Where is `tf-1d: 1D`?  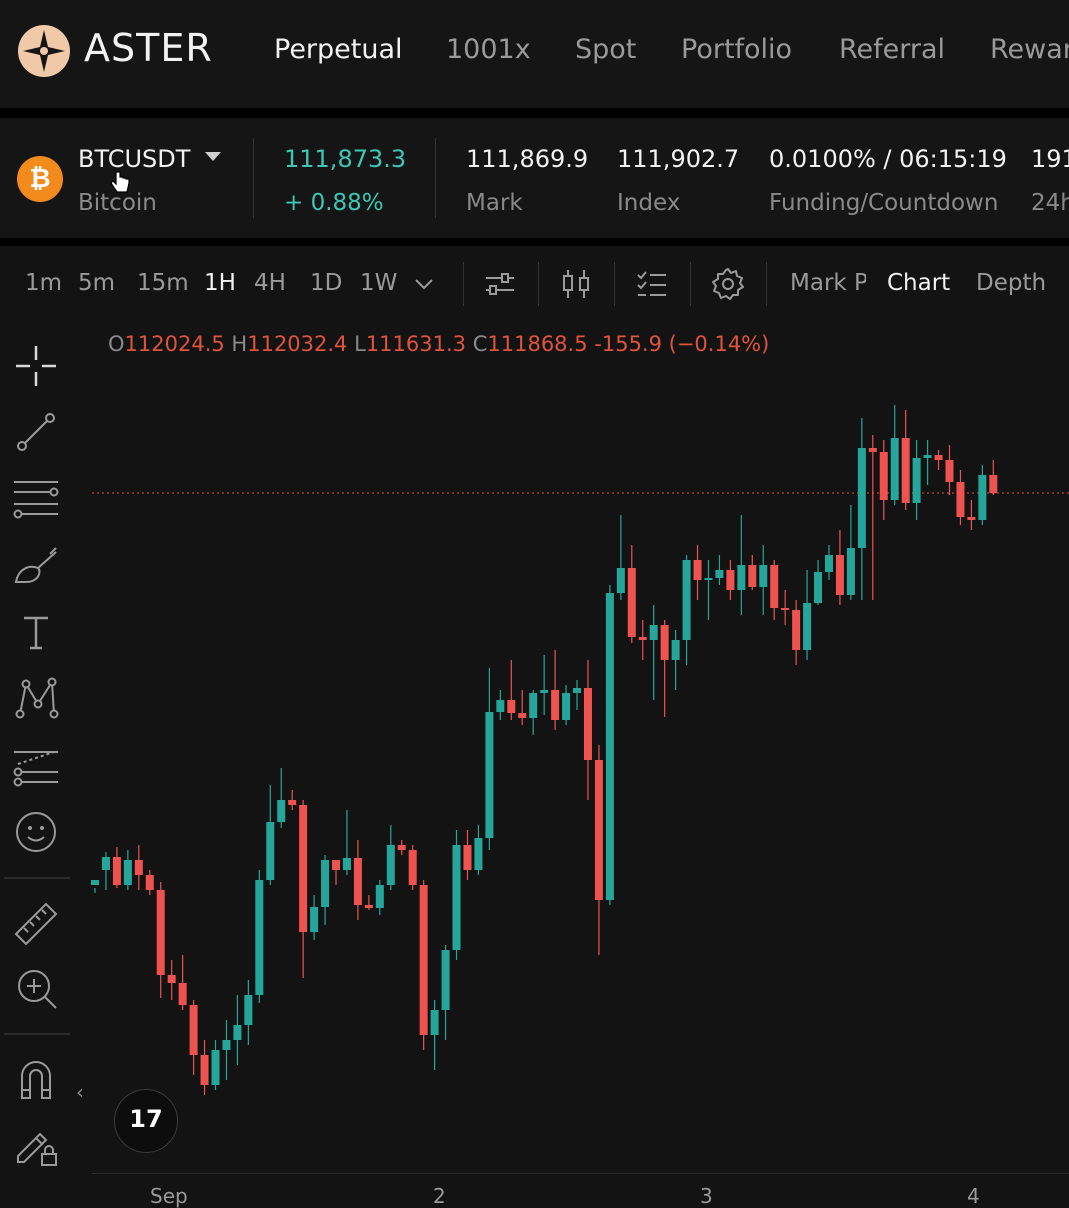
tf-1d: 1D is located at coordinates (326, 283).